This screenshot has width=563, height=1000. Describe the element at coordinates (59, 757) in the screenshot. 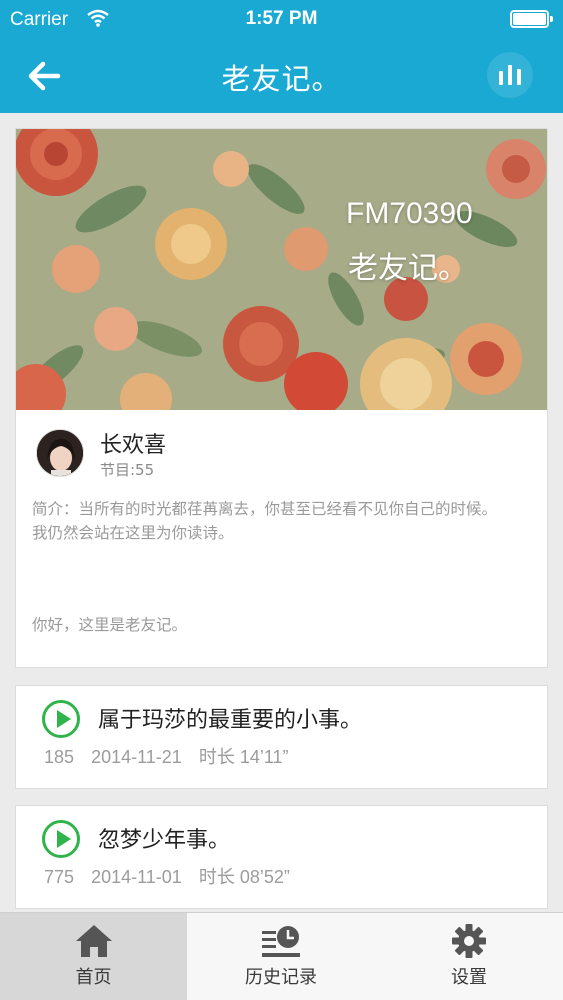

I see `play-count: 185` at that location.